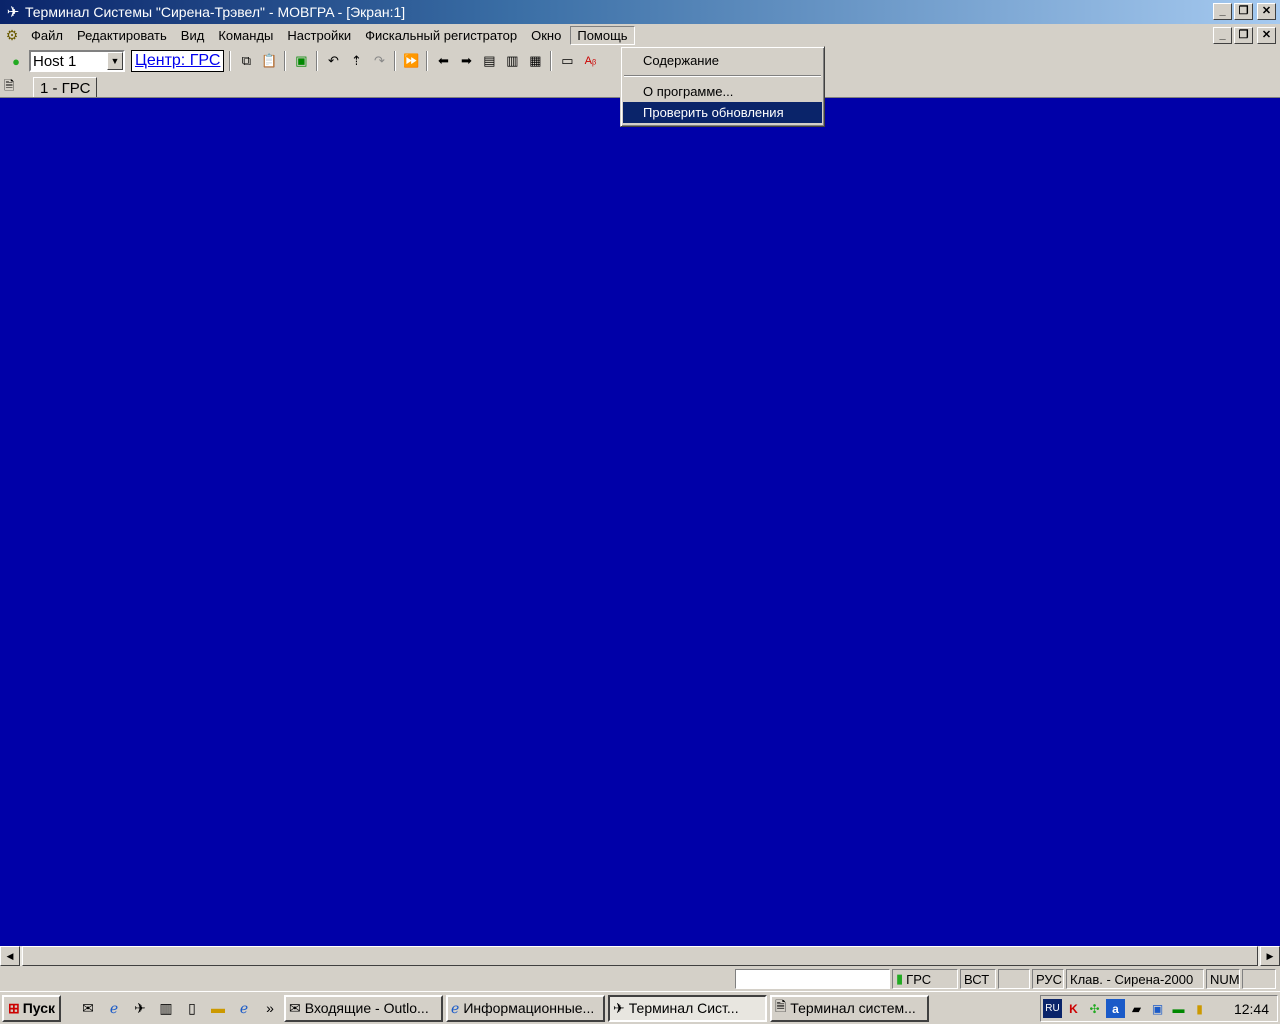 The height and width of the screenshot is (1024, 1280). What do you see at coordinates (47, 35) in the screenshot?
I see `menu-file: Файл` at bounding box center [47, 35].